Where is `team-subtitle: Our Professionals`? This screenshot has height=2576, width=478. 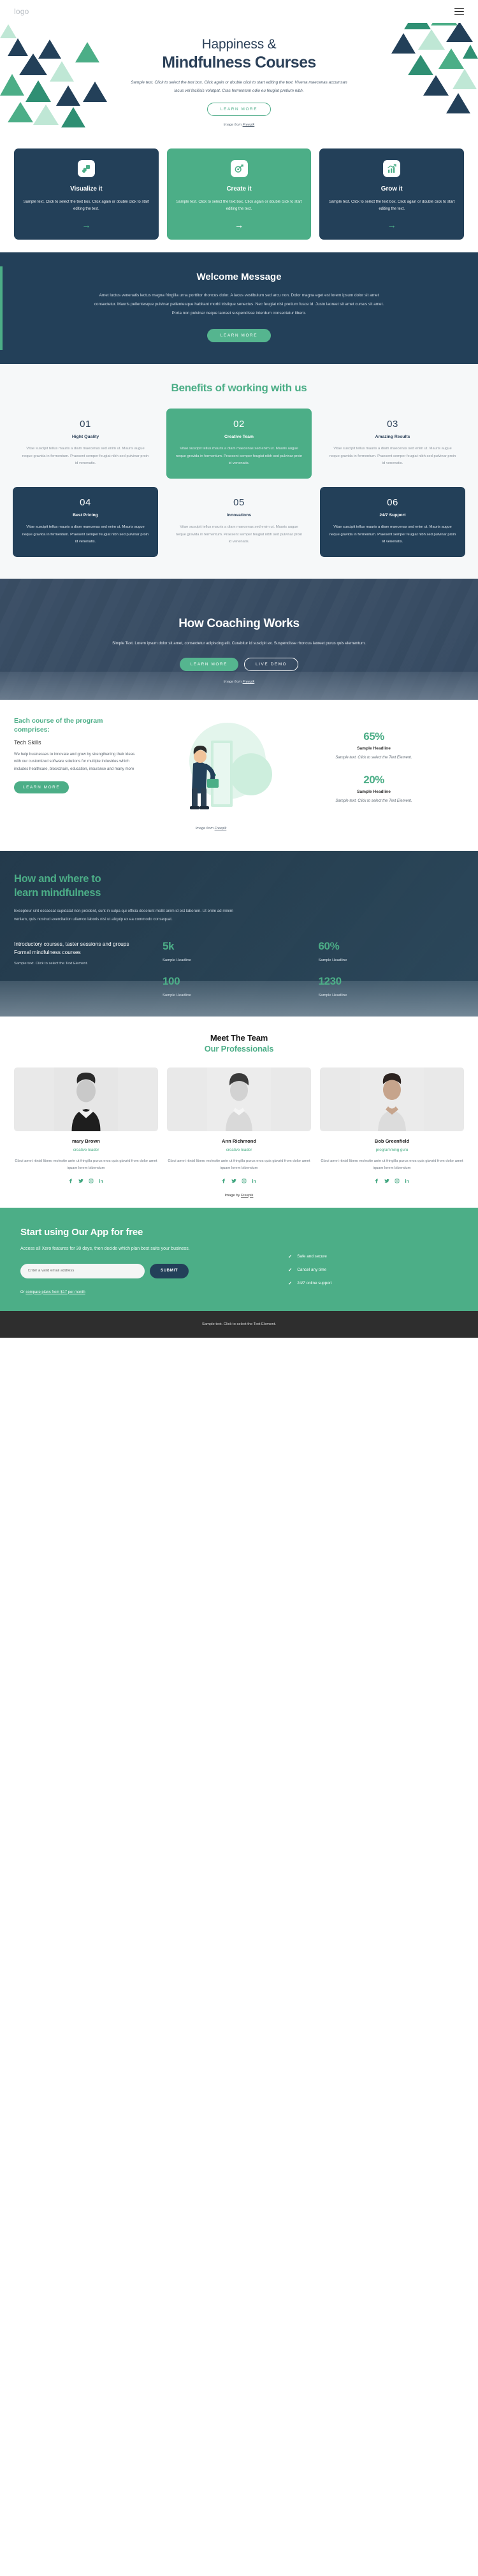
team-subtitle: Our Professionals is located at coordinates (239, 1048).